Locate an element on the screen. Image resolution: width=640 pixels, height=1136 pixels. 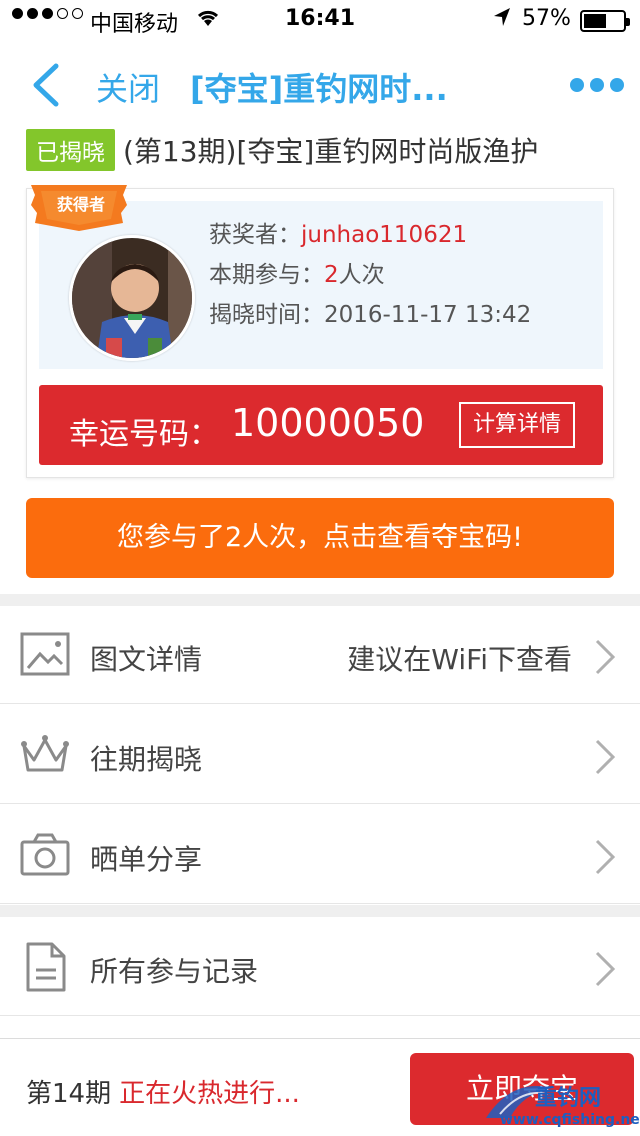
participate-label: 本期参与： is located at coordinates (266, 275).